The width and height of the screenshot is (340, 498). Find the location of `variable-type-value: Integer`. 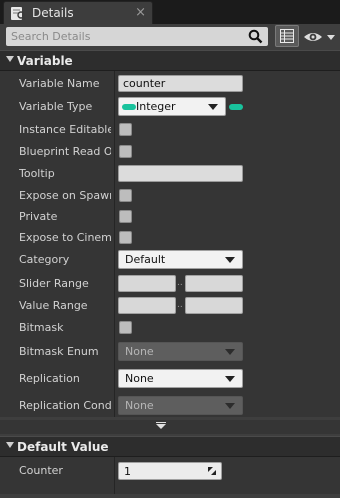

variable-type-value: Integer is located at coordinates (156, 106).